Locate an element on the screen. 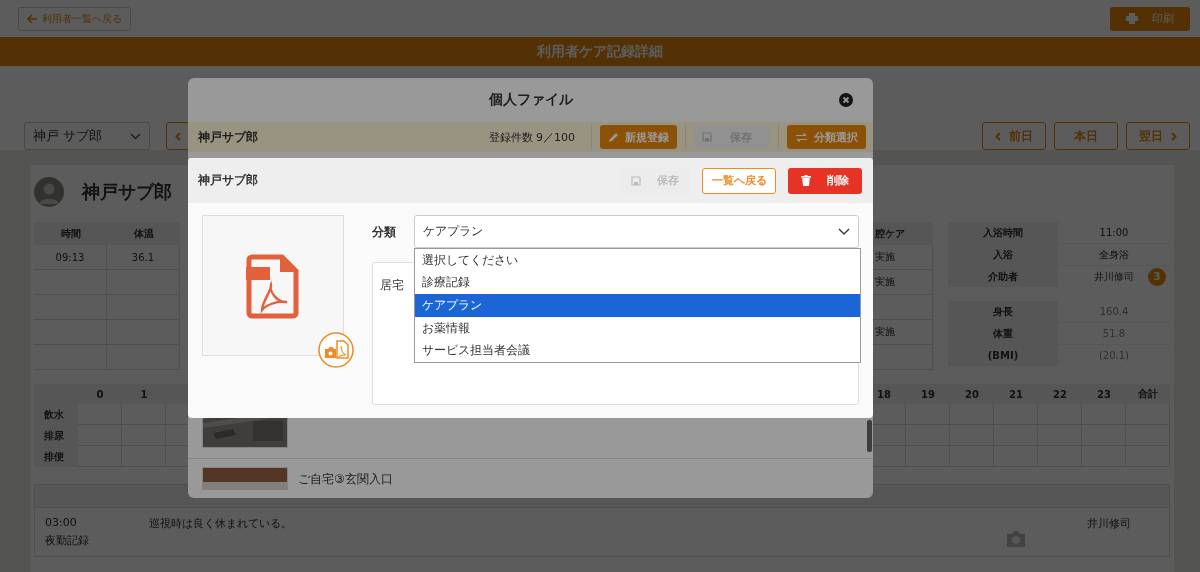 The width and height of the screenshot is (1200, 572). column-header: 23 is located at coordinates (1104, 394).